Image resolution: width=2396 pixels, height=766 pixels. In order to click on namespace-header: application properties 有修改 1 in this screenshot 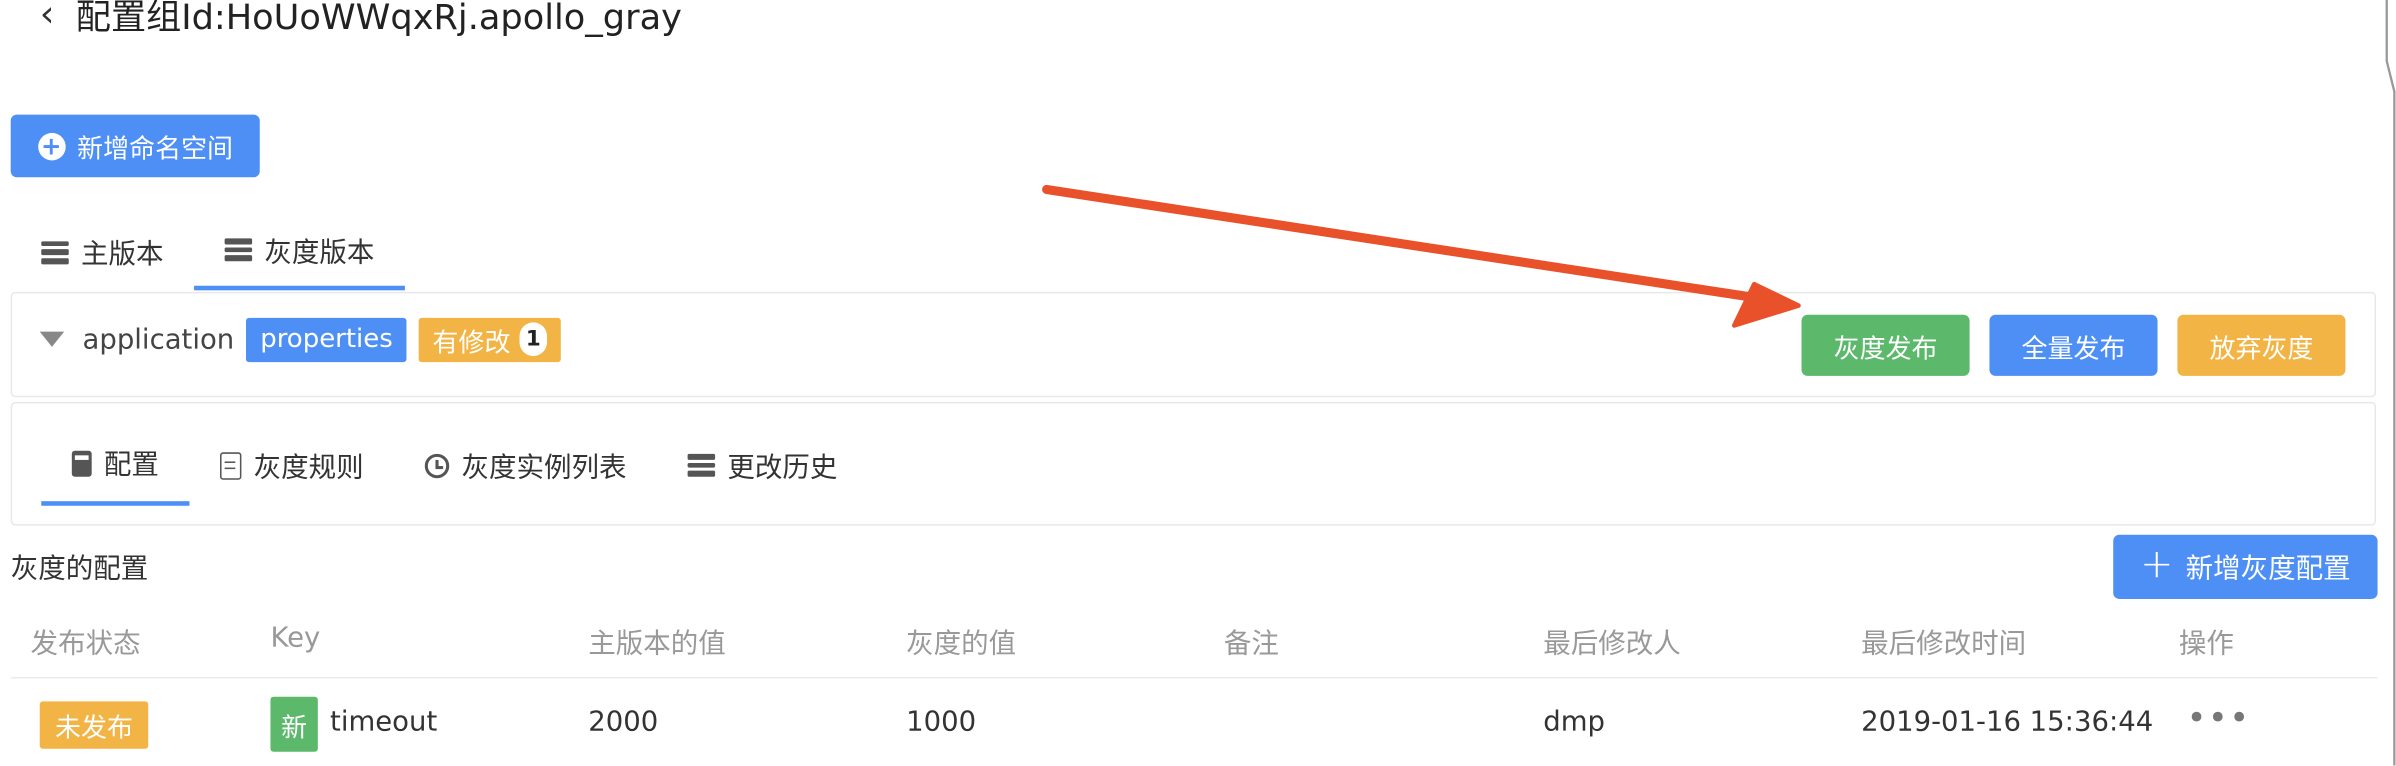, I will do `click(300, 339)`.